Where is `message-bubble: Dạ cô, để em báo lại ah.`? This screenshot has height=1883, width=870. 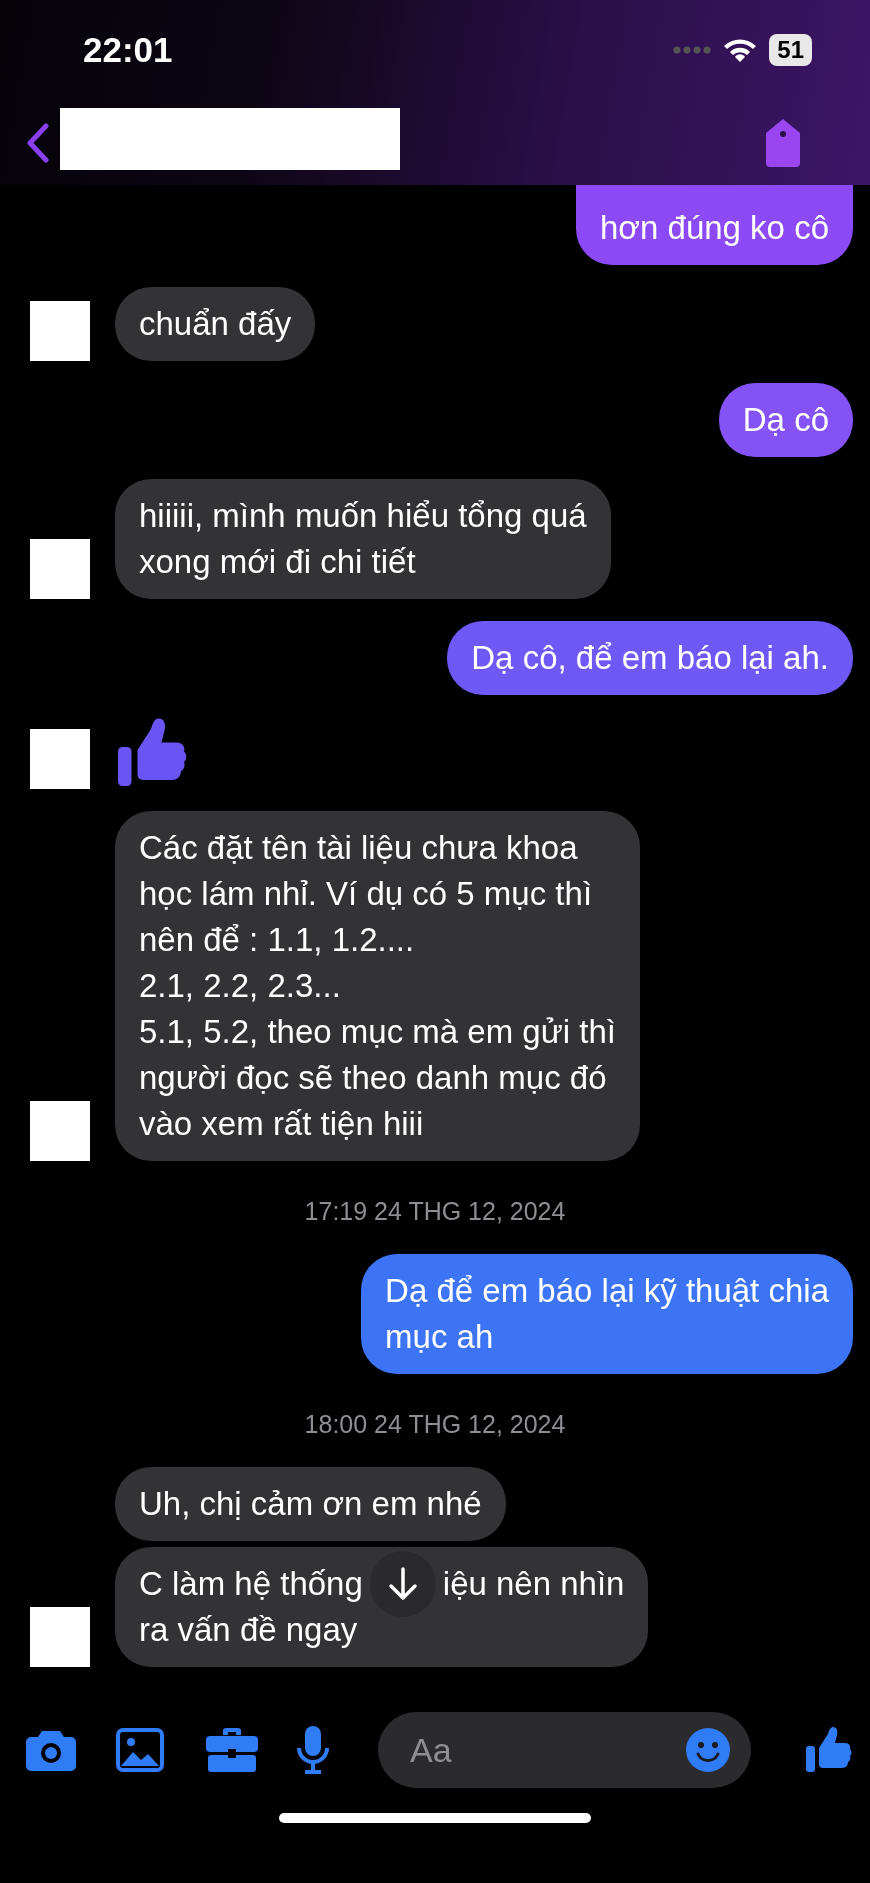
message-bubble: Dạ cô, để em báo lại ah. is located at coordinates (650, 658).